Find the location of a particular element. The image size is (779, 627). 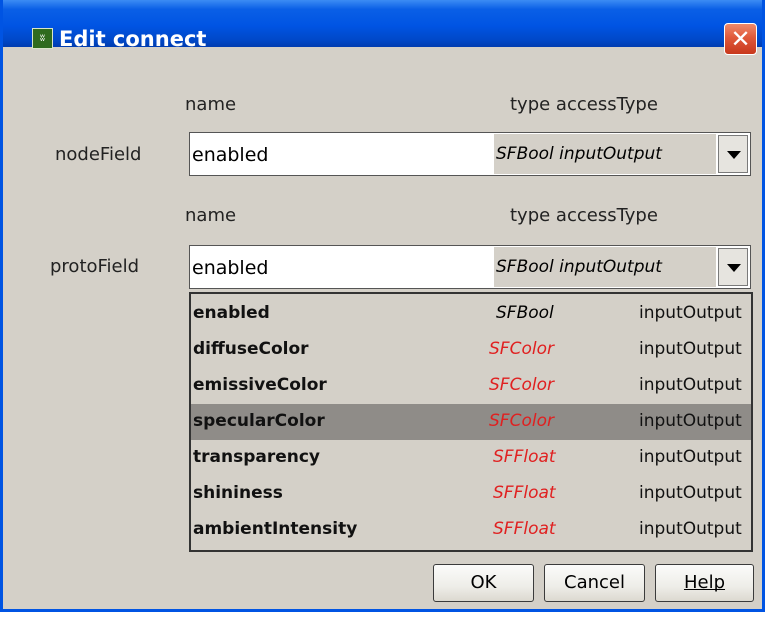

list-item-name: emissiveColor is located at coordinates (260, 385).